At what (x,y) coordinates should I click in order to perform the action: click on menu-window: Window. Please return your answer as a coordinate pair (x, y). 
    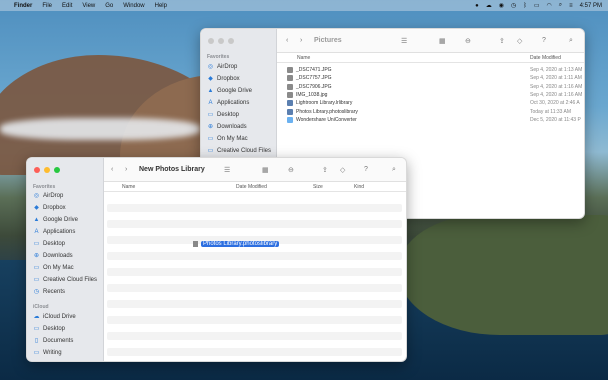
    Looking at the image, I should click on (133, 6).